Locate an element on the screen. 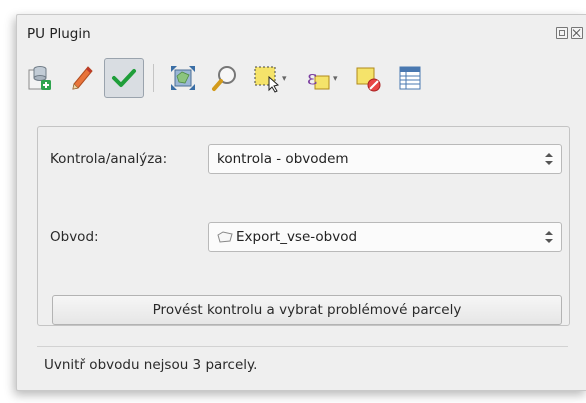 This screenshot has width=586, height=403. select-by-expression-icon: ε is located at coordinates (318, 77).